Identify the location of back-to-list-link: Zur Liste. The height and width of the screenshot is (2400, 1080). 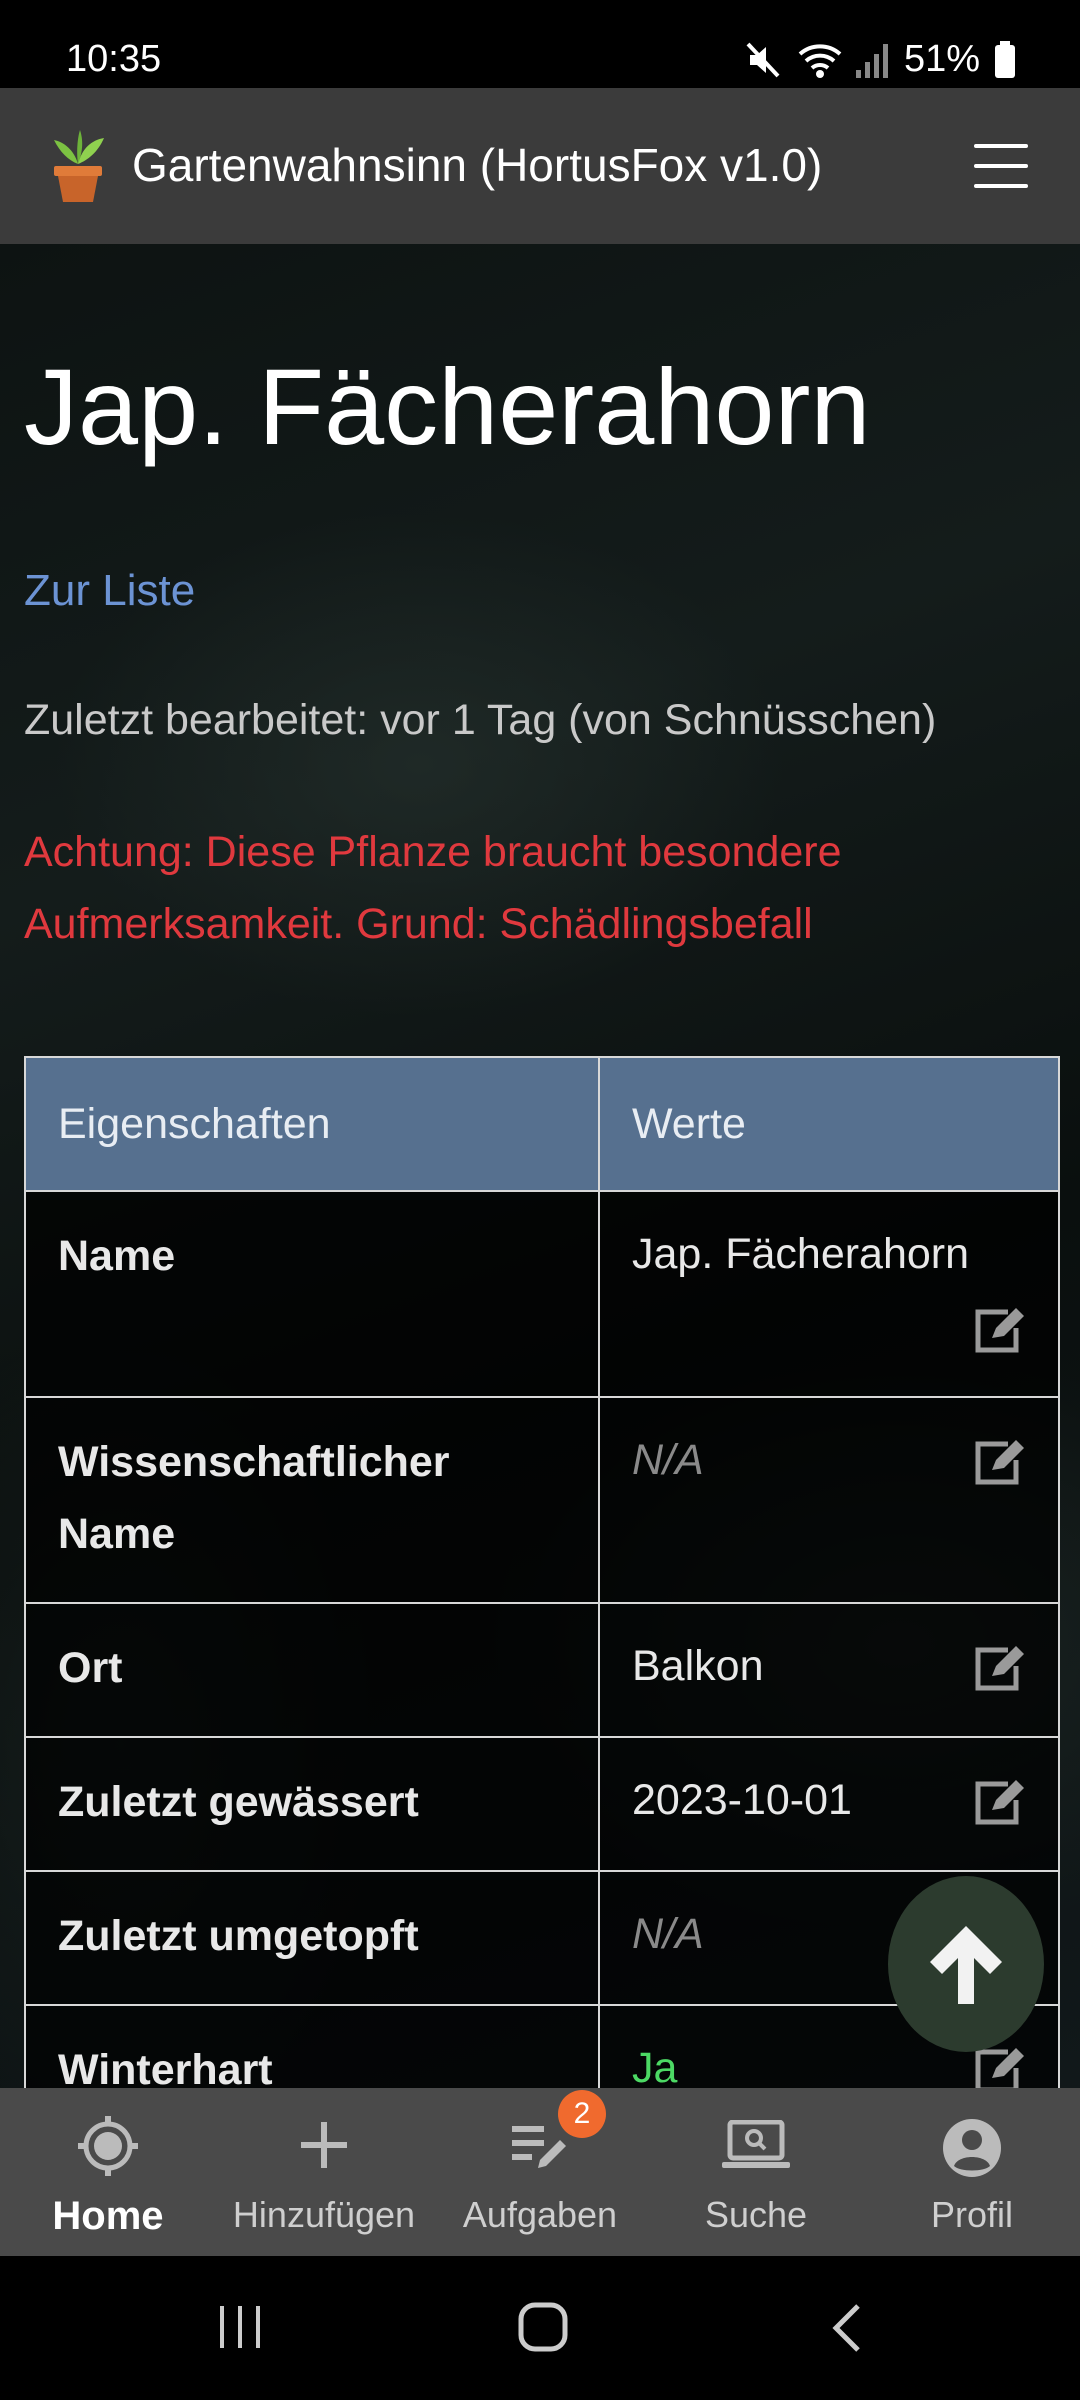
(109, 591).